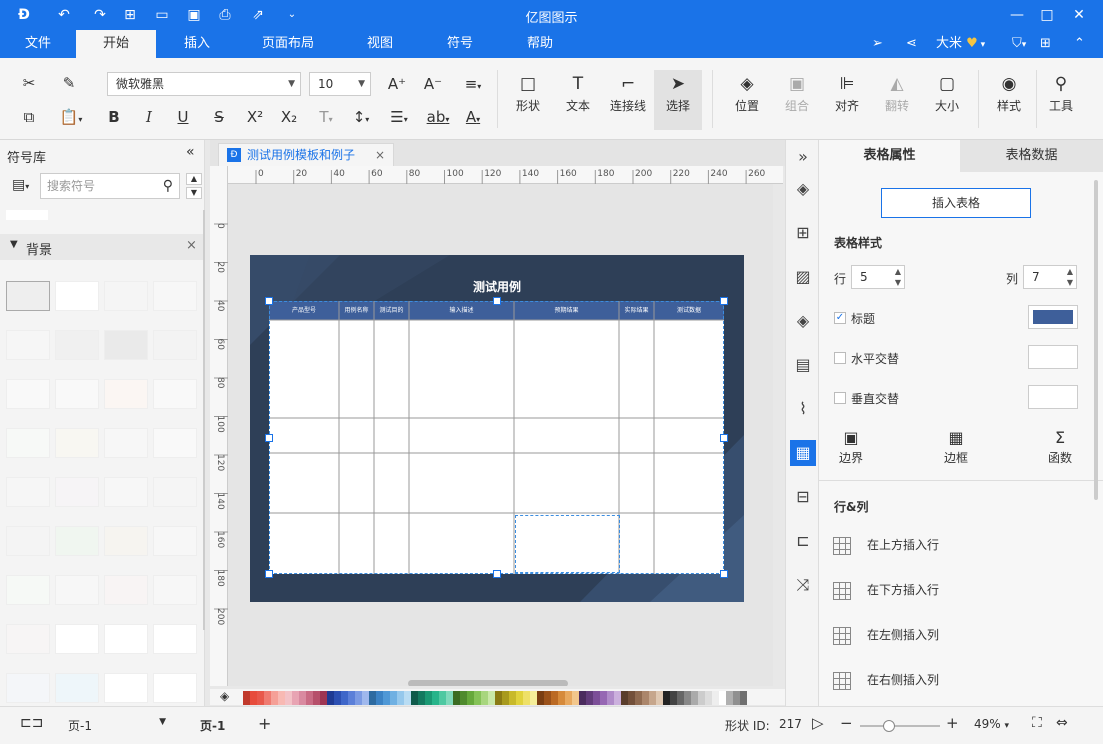 Image resolution: width=1103 pixels, height=744 pixels. What do you see at coordinates (102, 247) in the screenshot?
I see `section-header: ▼ 背景 ×` at bounding box center [102, 247].